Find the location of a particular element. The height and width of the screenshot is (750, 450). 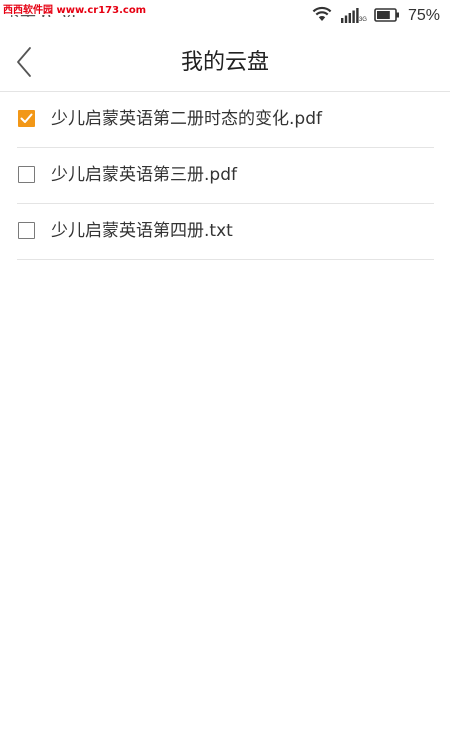

header-bar: 我的云盘 is located at coordinates (225, 62).